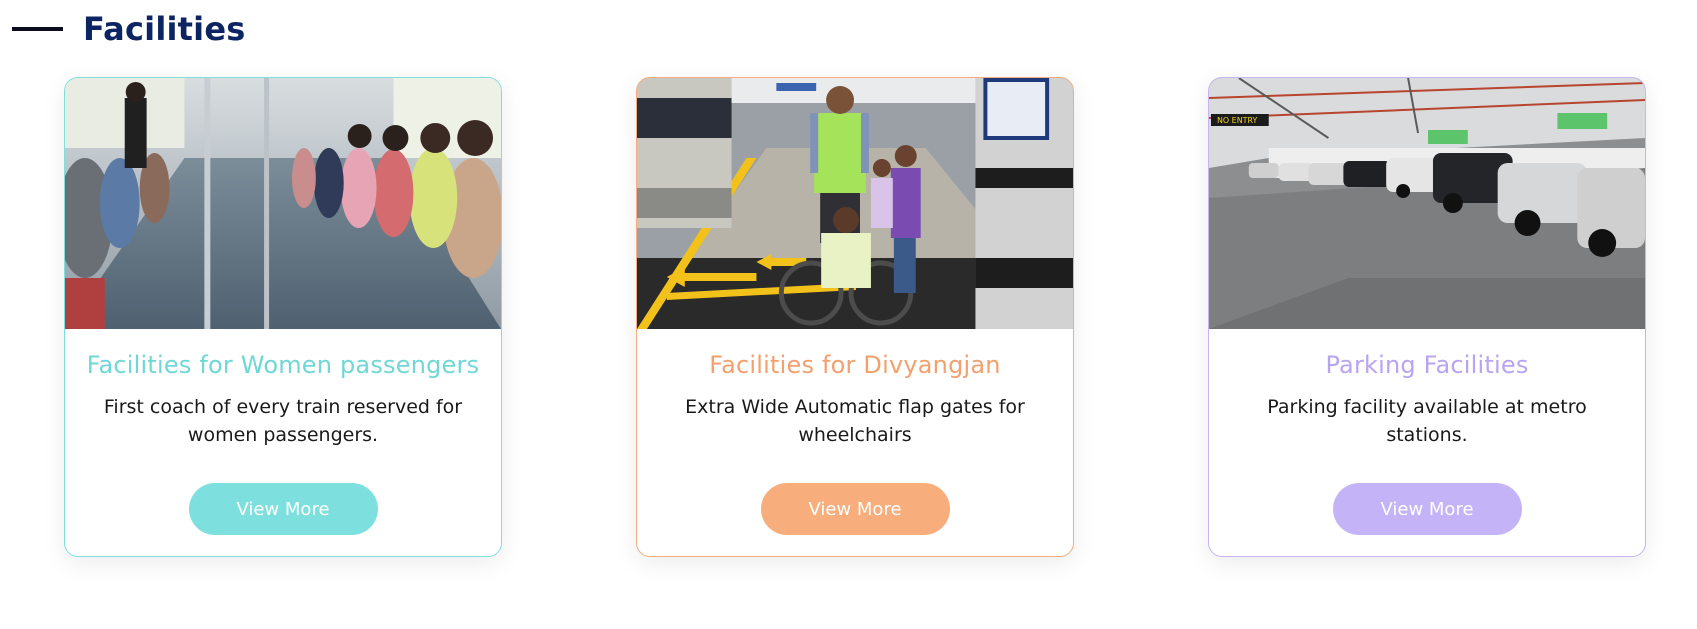 This screenshot has height=629, width=1697. What do you see at coordinates (1427, 509) in the screenshot?
I see `view-more-button-parking: View More` at bounding box center [1427, 509].